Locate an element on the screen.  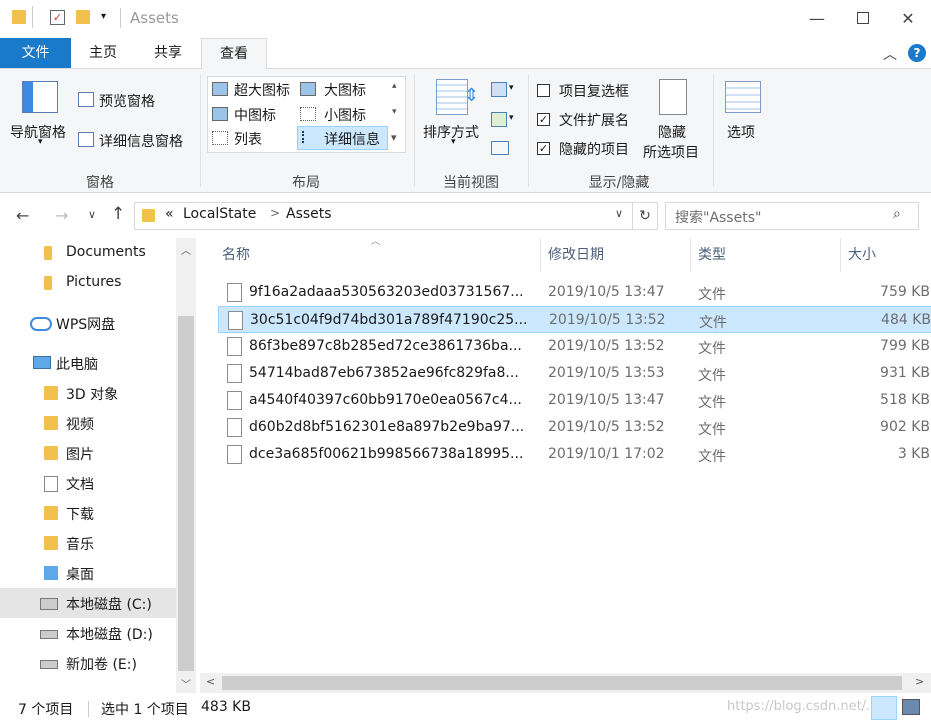
nav-item-this-pc: 此电脑 is located at coordinates (88, 363).